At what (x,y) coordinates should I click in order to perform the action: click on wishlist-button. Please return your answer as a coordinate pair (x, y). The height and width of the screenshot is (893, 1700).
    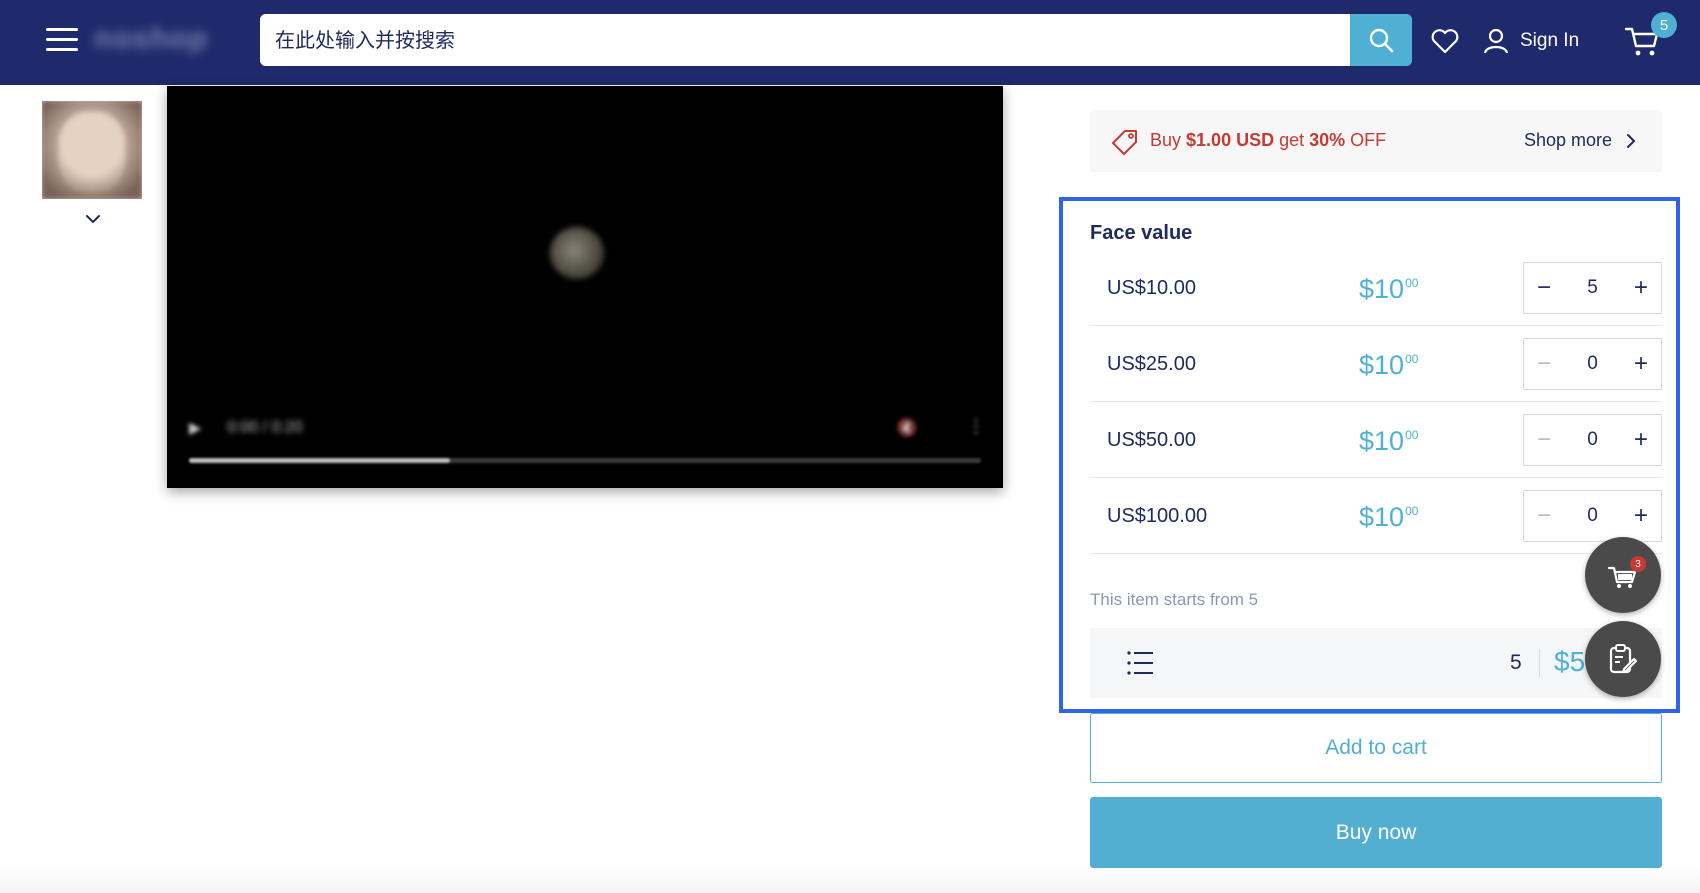
    Looking at the image, I should click on (1445, 41).